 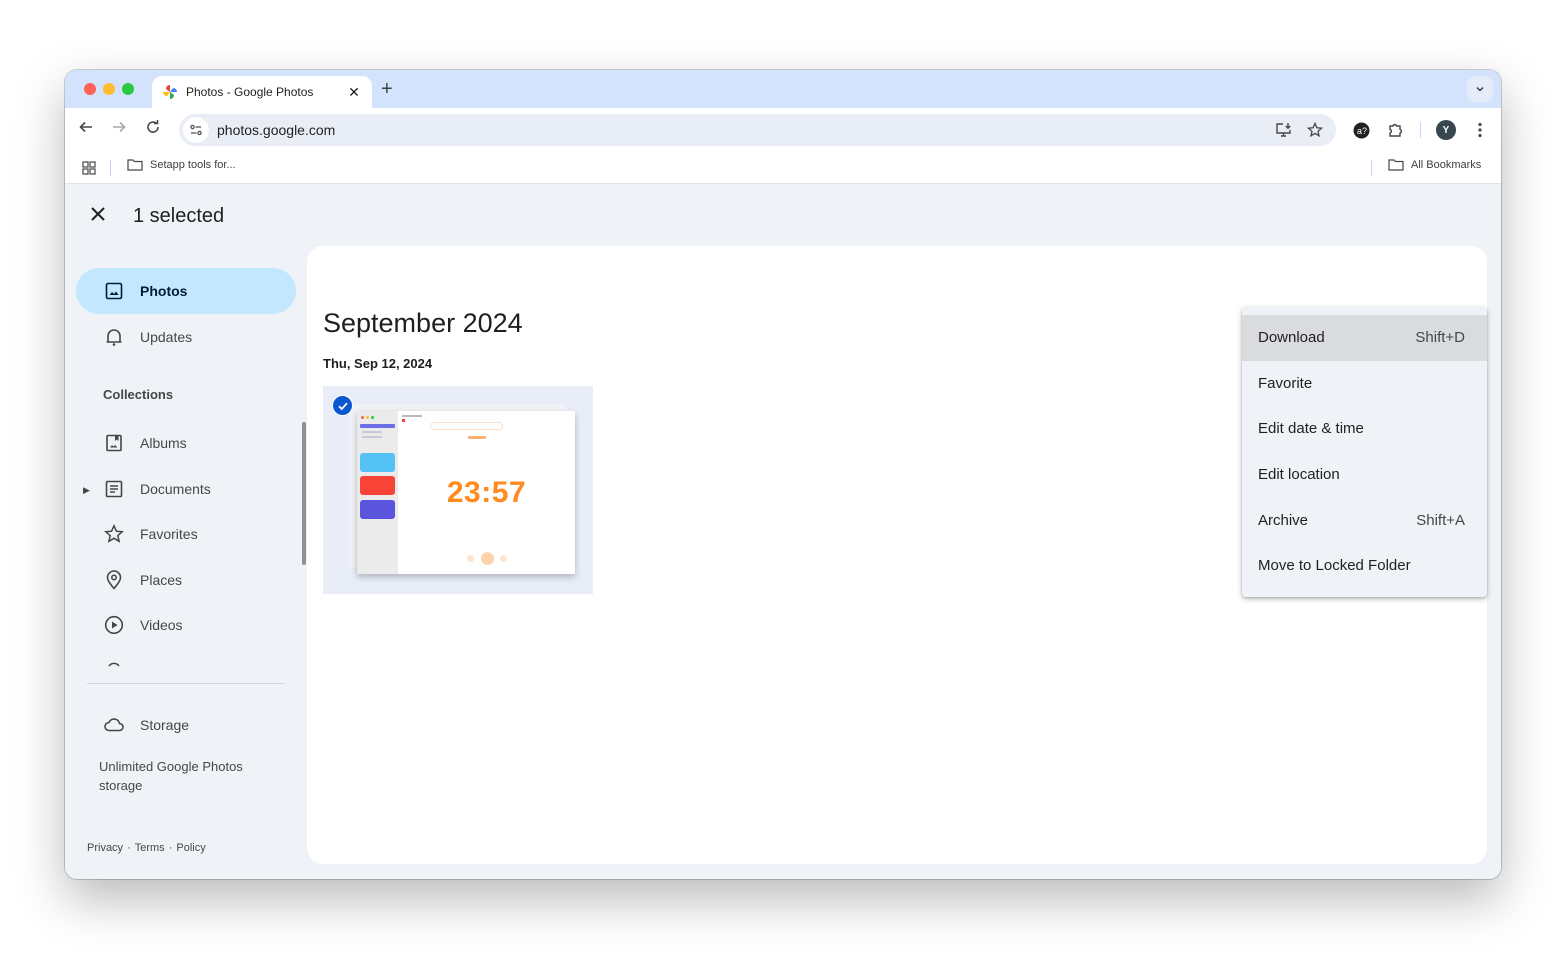 What do you see at coordinates (114, 489) in the screenshot?
I see `document-icon` at bounding box center [114, 489].